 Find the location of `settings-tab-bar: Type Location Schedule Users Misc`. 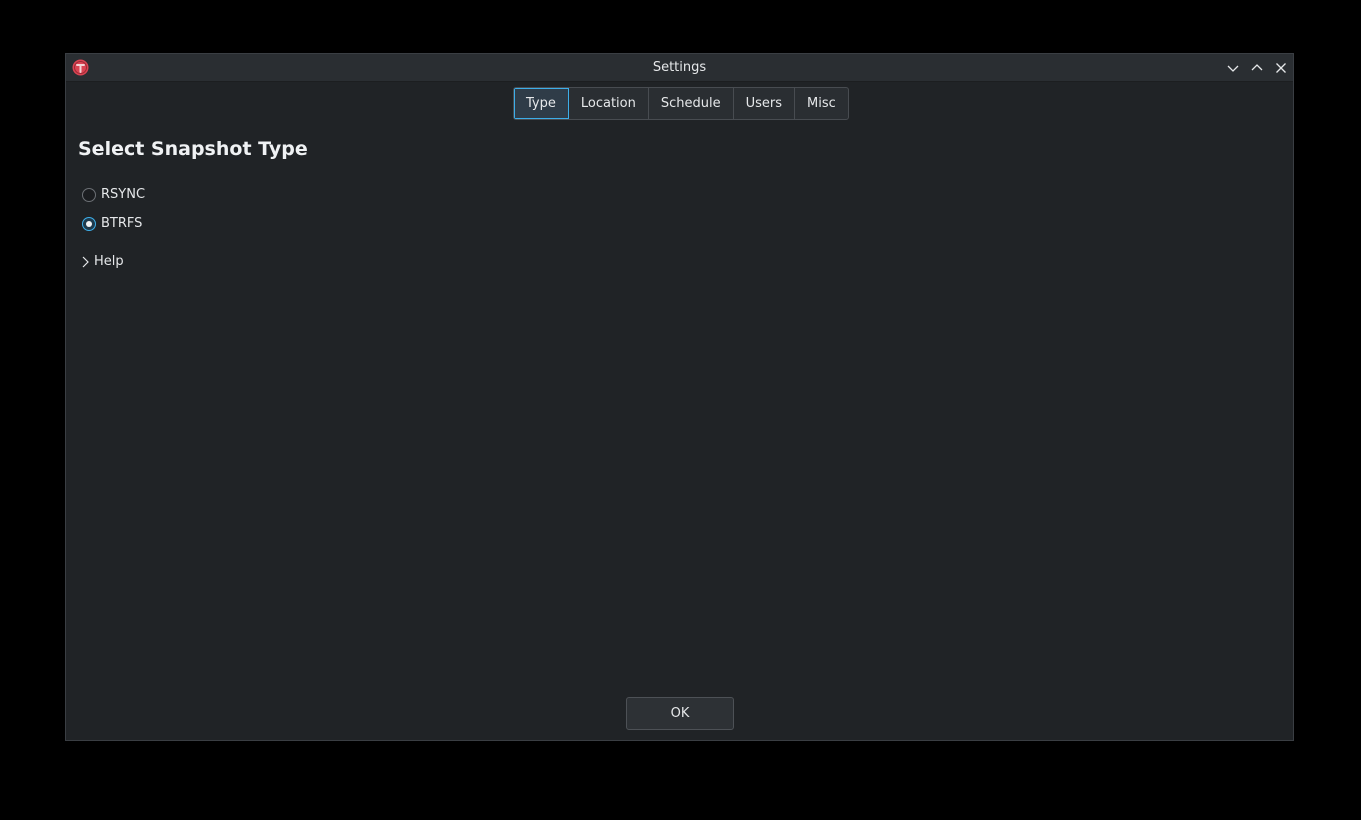

settings-tab-bar: Type Location Schedule Users Misc is located at coordinates (681, 103).